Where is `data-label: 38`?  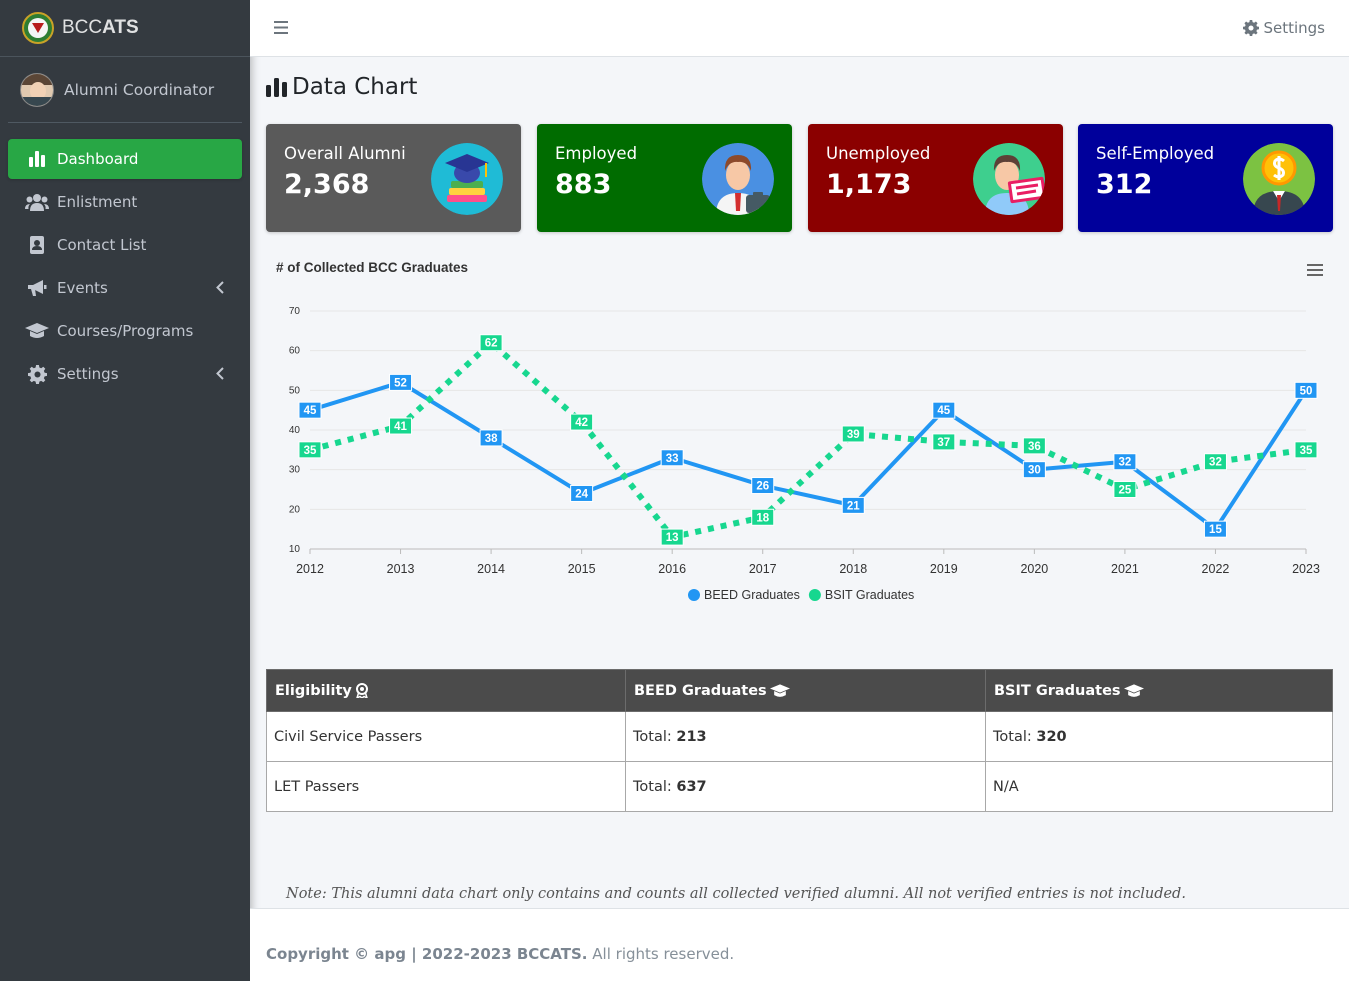
data-label: 38 is located at coordinates (491, 439).